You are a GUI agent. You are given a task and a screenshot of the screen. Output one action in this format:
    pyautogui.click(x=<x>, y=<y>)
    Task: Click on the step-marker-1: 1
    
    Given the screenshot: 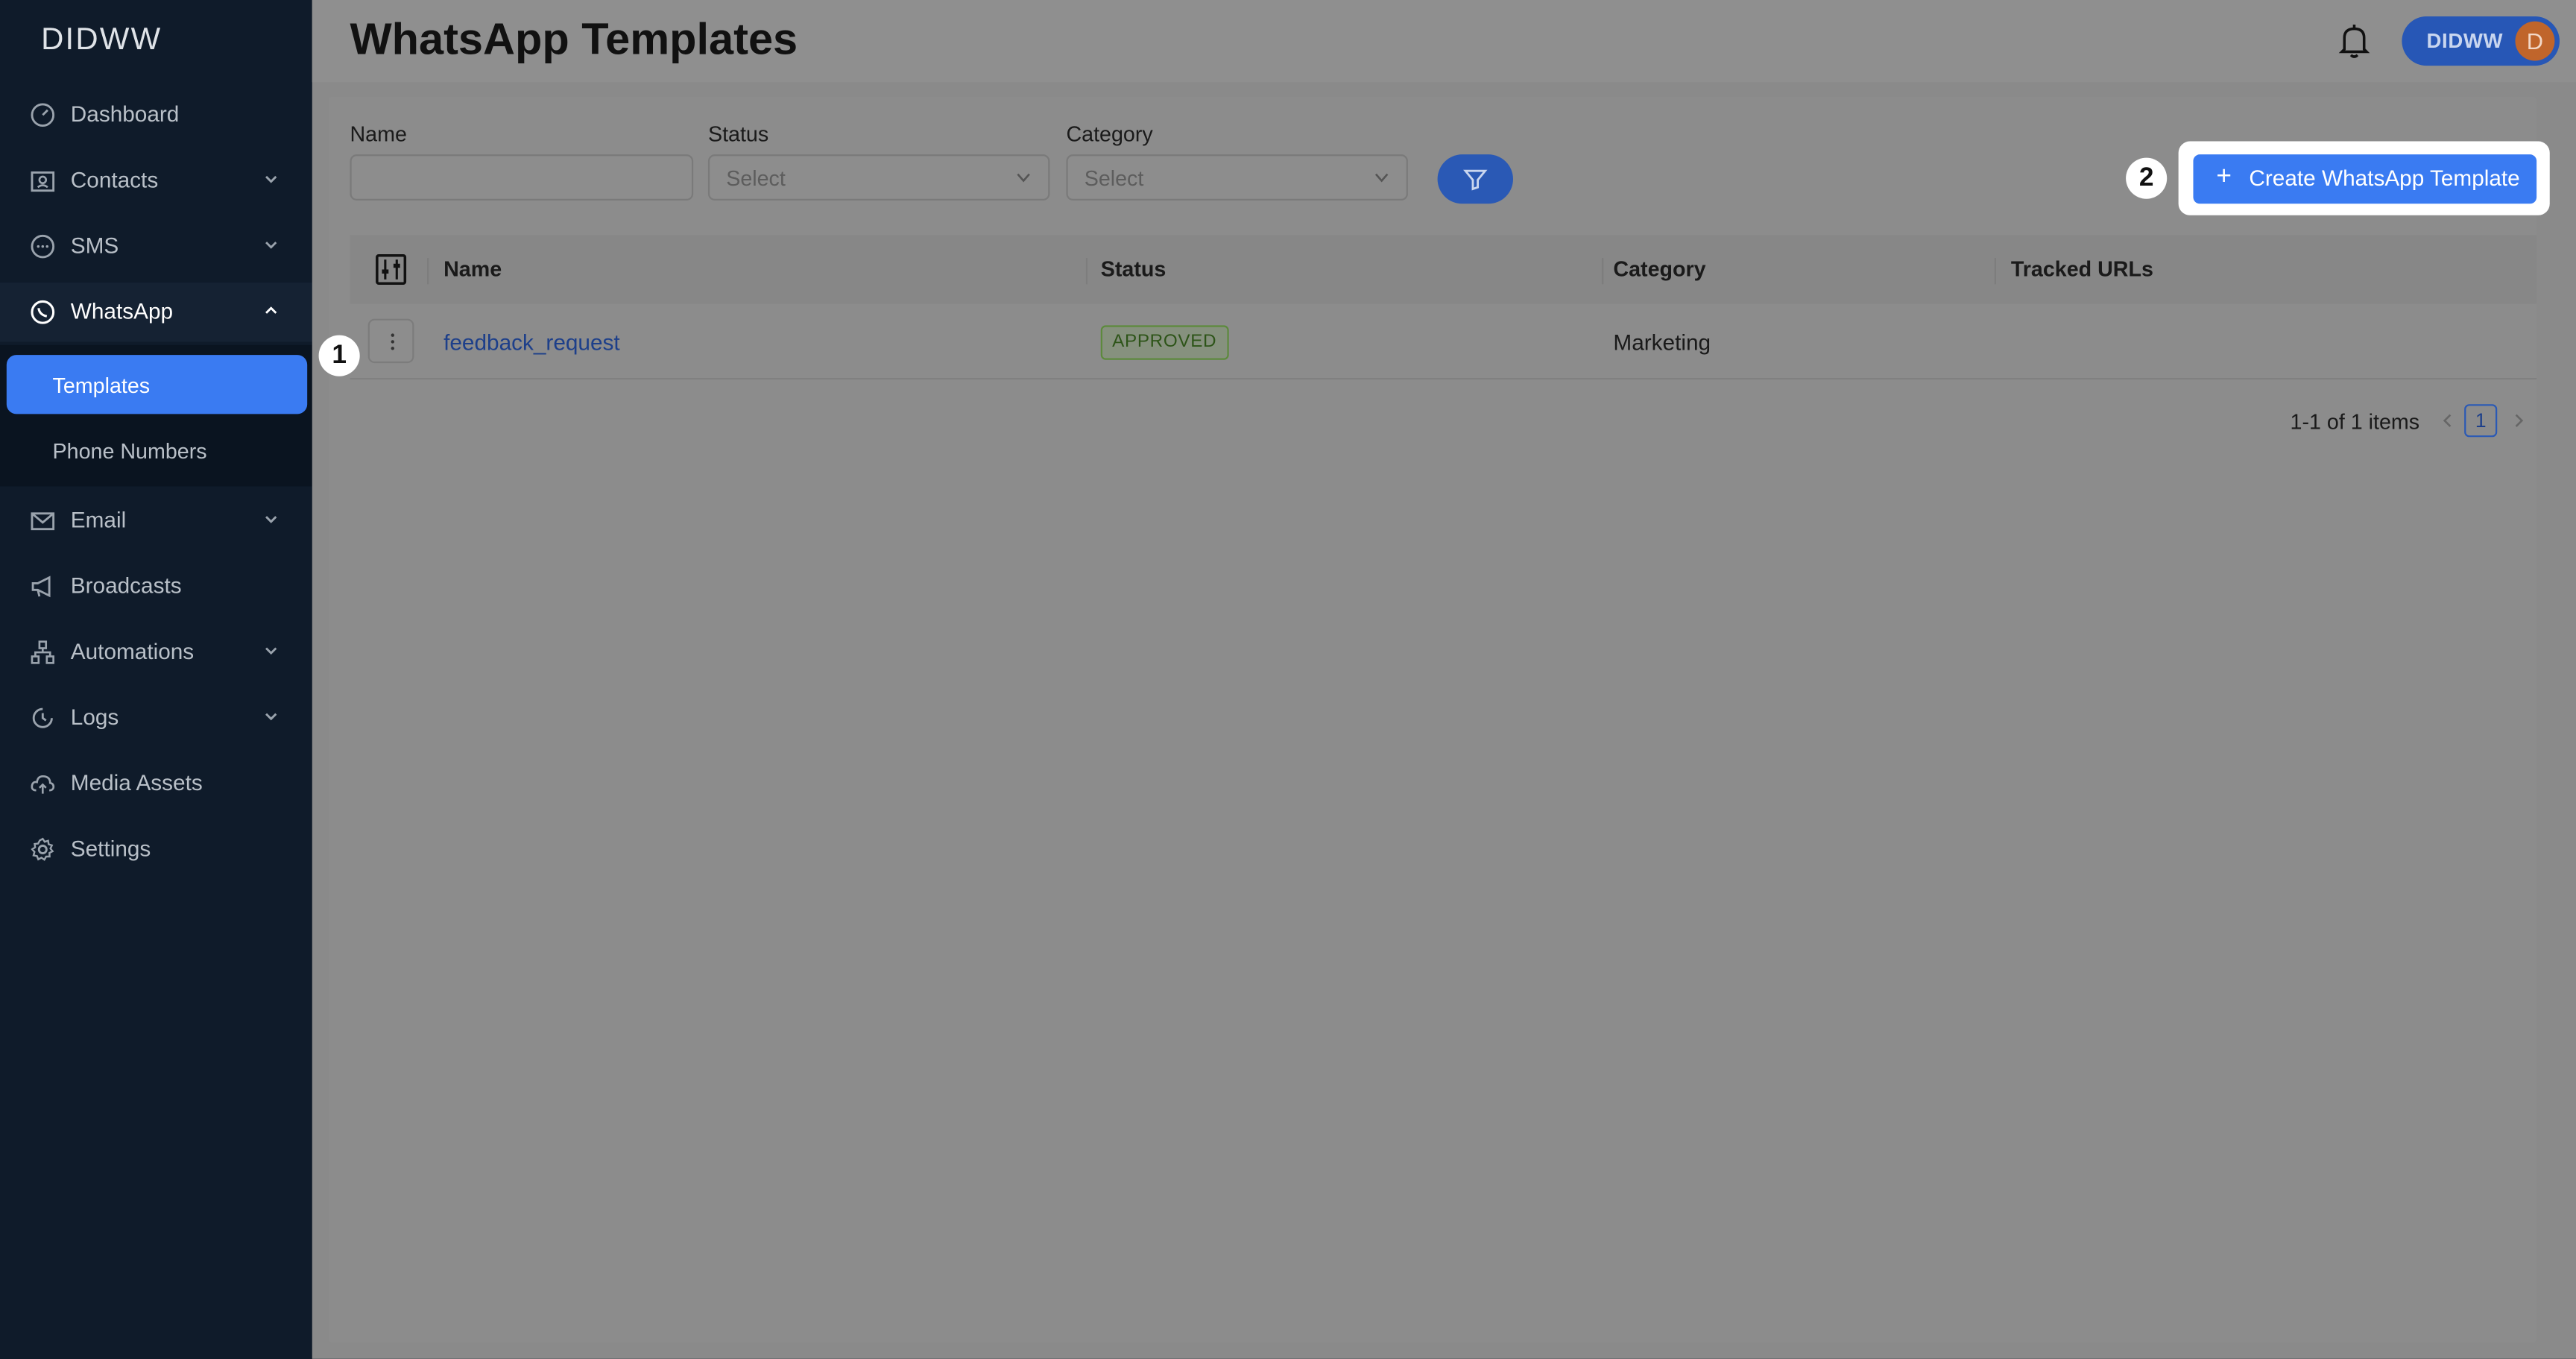 What is the action you would take?
    pyautogui.click(x=339, y=356)
    